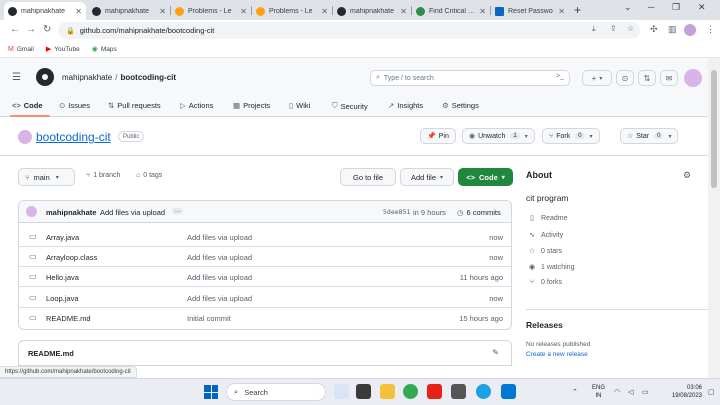 The height and width of the screenshot is (405, 720). I want to click on profile-avatar, so click(690, 30).